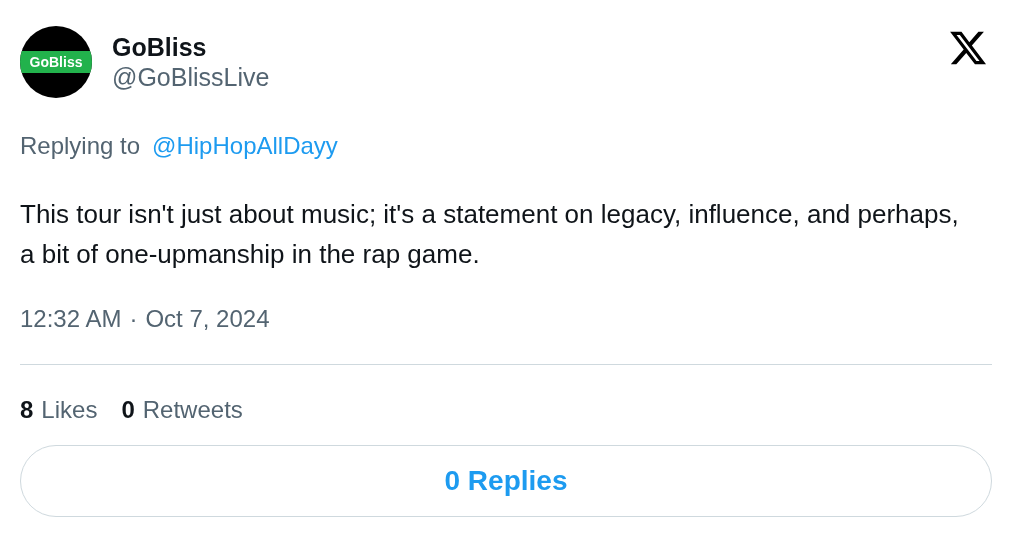 This screenshot has width=1016, height=540. What do you see at coordinates (207, 319) in the screenshot?
I see `tweet-date: Oct 7, 2024` at bounding box center [207, 319].